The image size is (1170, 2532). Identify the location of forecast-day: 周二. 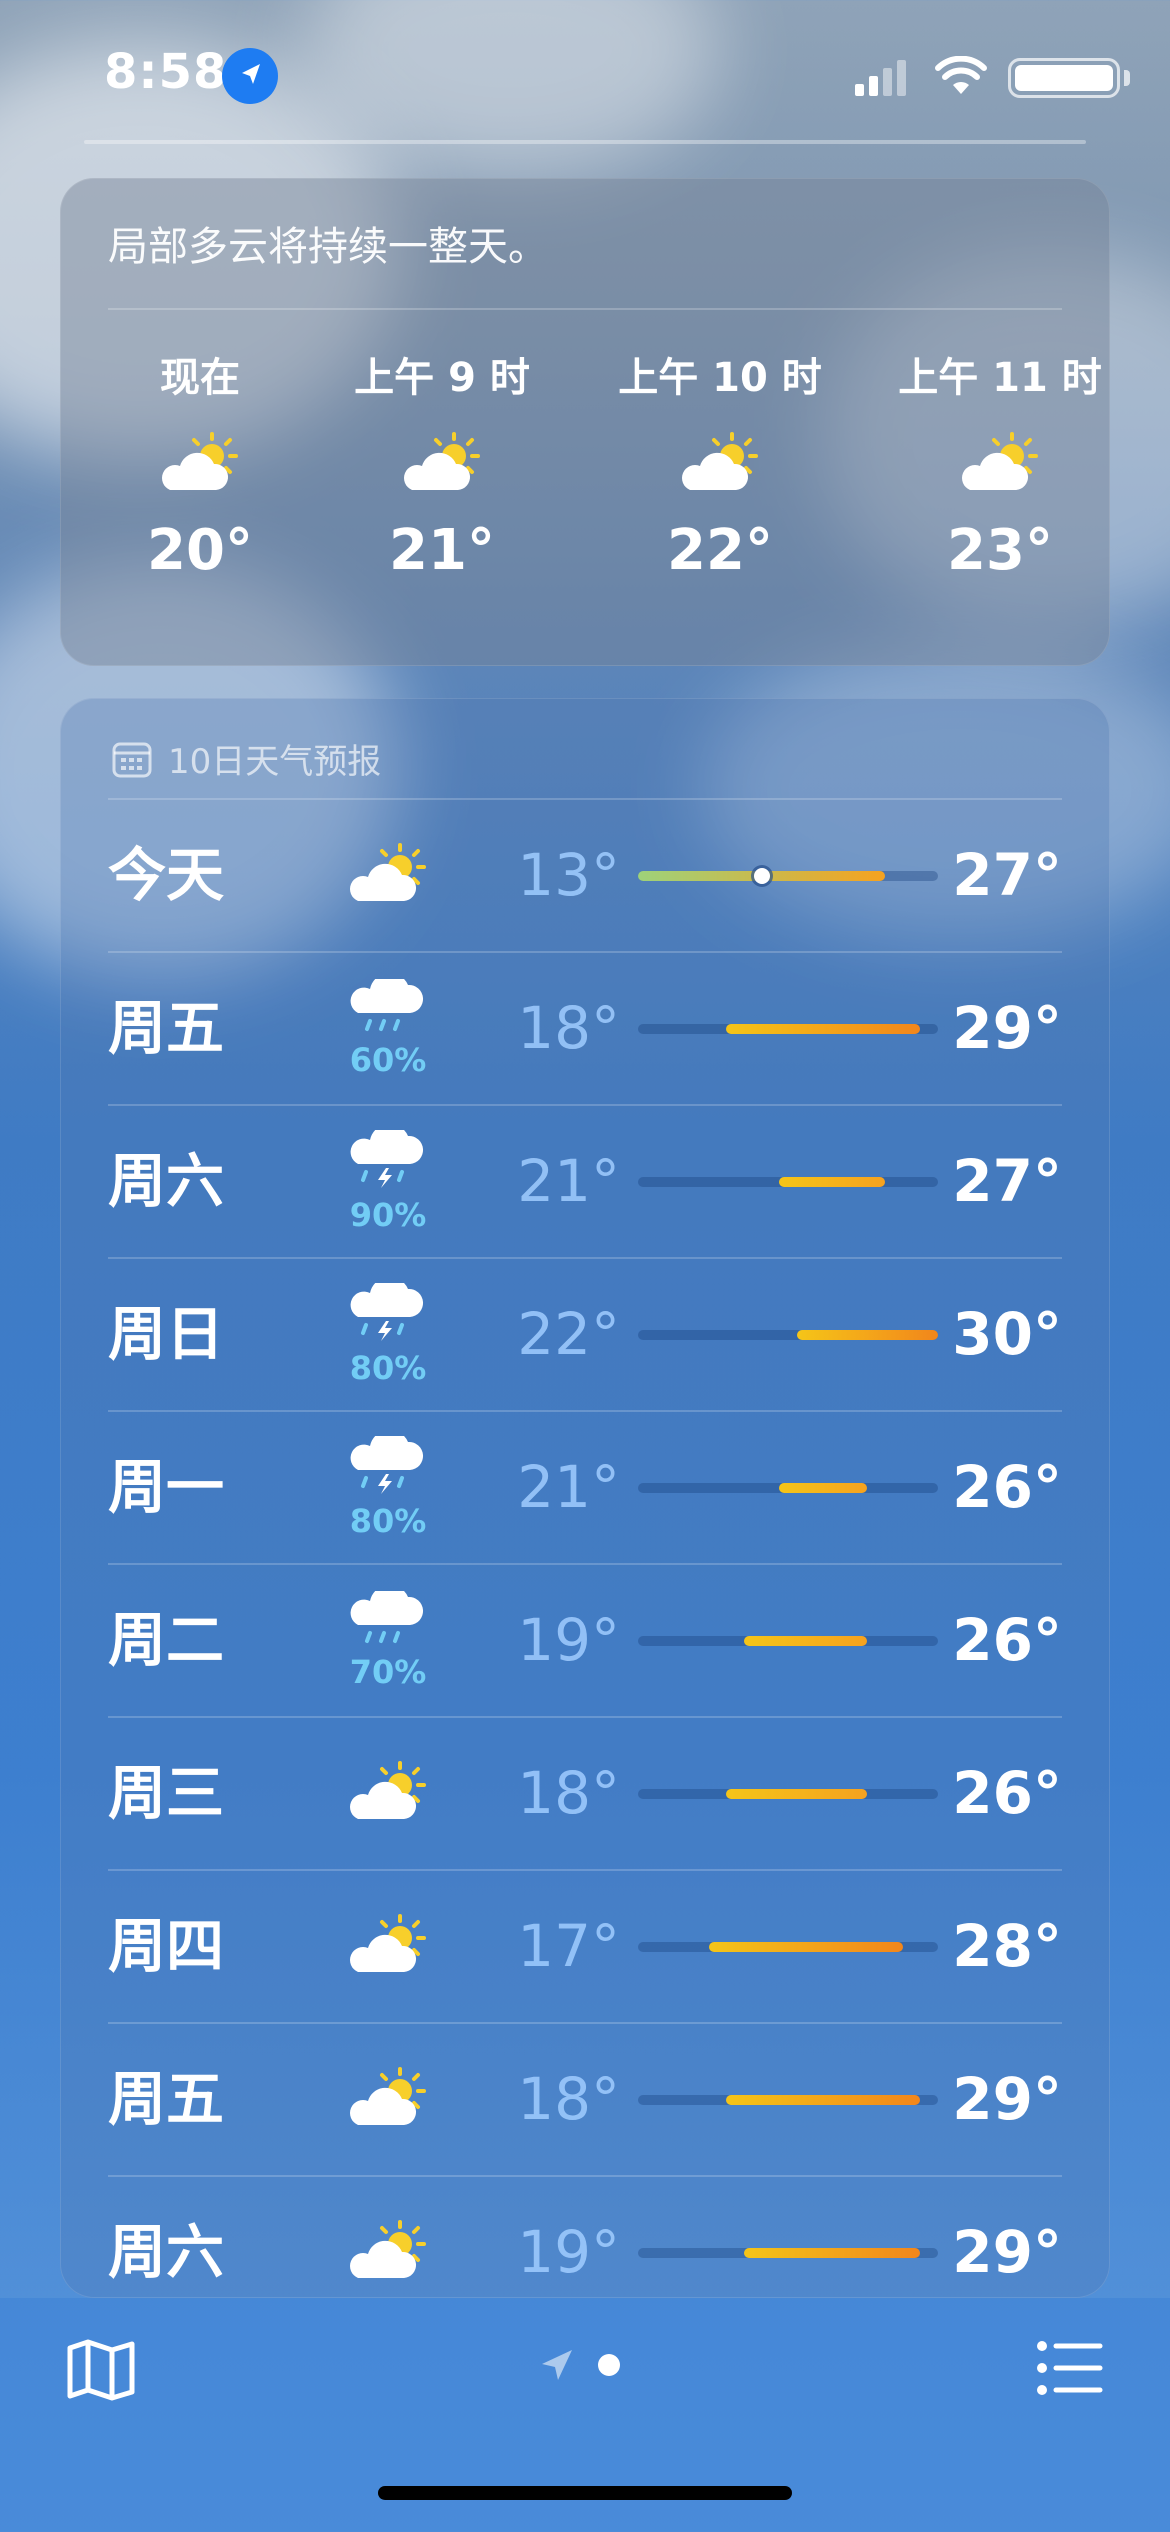
(166, 1640).